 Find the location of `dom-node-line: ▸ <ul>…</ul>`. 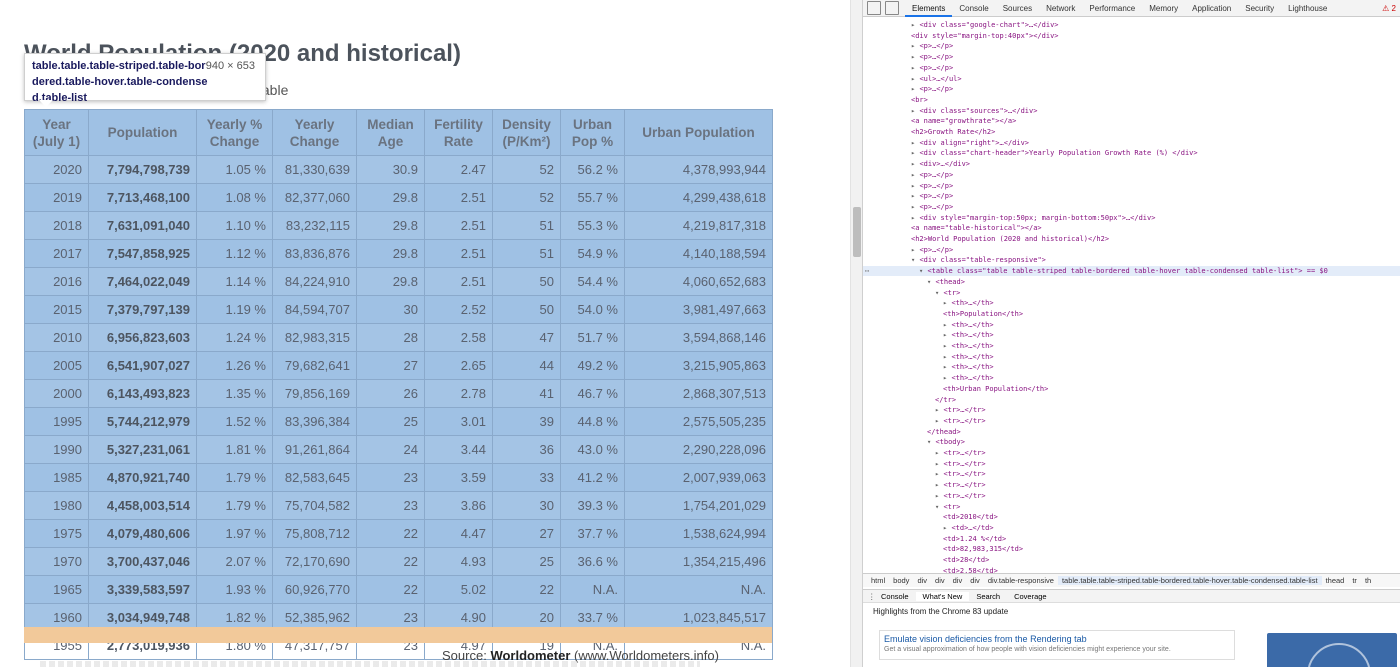

dom-node-line: ▸ <ul>…</ul> is located at coordinates (936, 79).